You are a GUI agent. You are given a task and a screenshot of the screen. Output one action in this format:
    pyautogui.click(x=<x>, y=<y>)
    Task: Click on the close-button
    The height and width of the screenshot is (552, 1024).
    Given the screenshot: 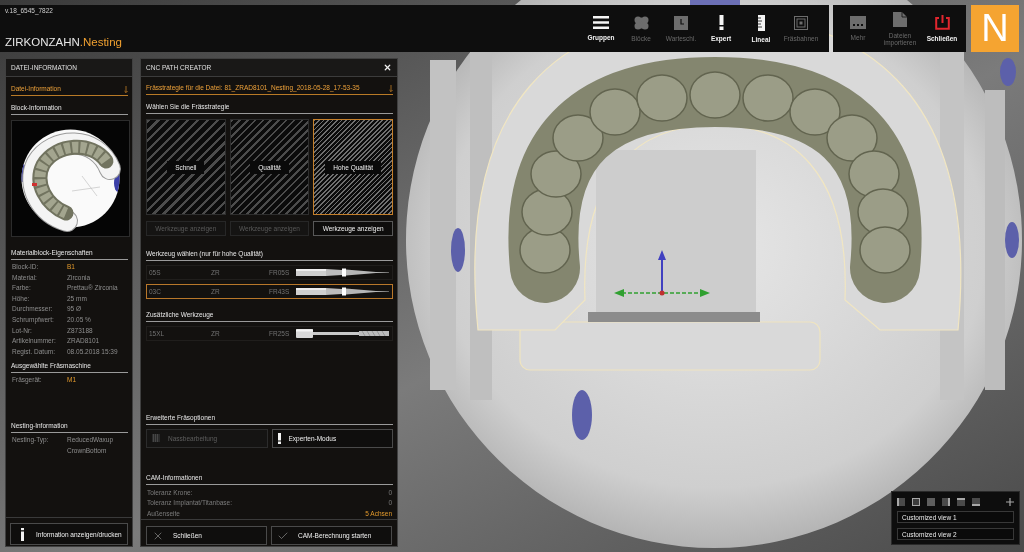 What is the action you would take?
    pyautogui.click(x=387, y=67)
    